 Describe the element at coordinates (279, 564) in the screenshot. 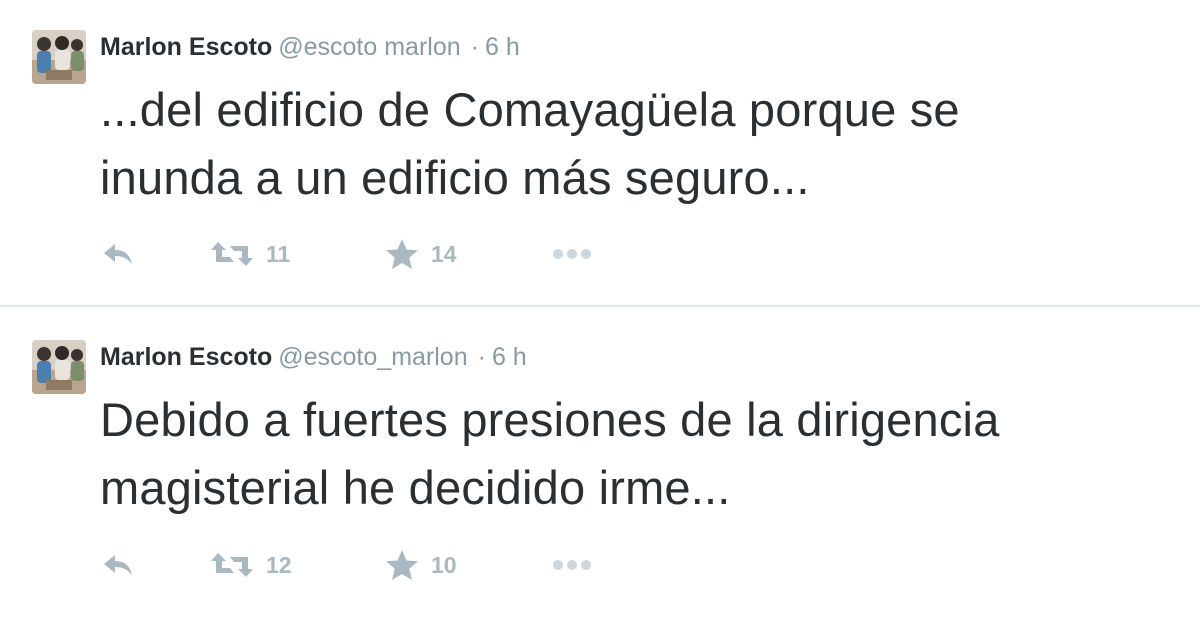

I see `retweet-count: 12` at that location.